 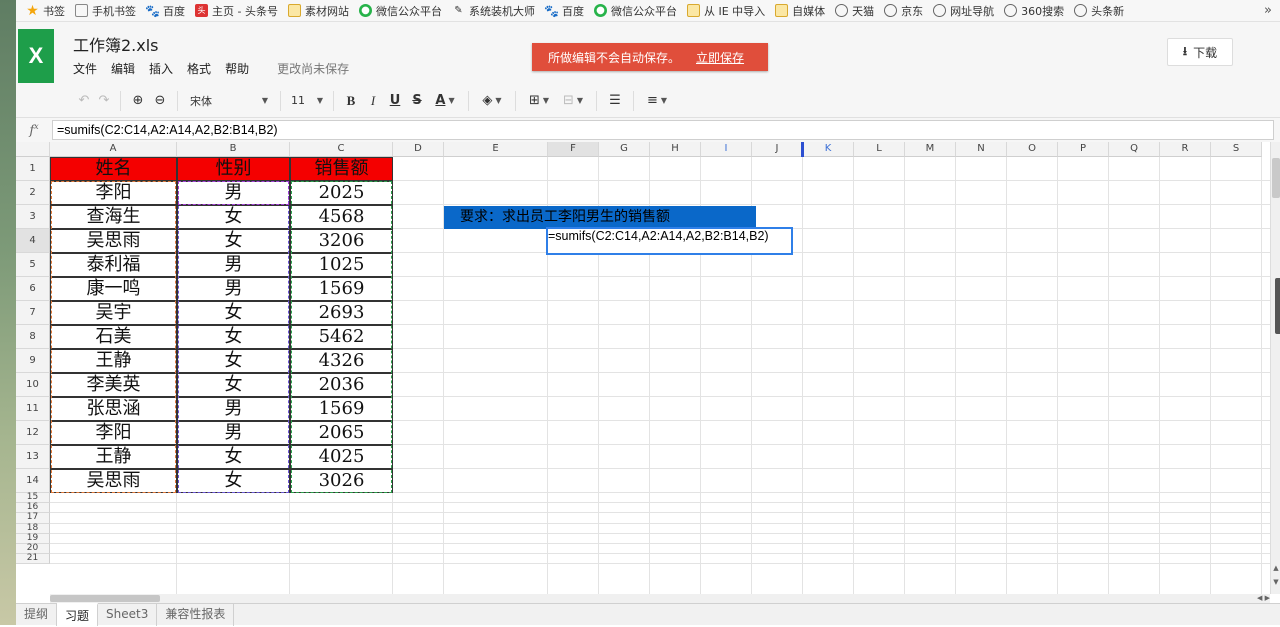 What do you see at coordinates (113, 289) in the screenshot?
I see `data-cell: 康一鸣` at bounding box center [113, 289].